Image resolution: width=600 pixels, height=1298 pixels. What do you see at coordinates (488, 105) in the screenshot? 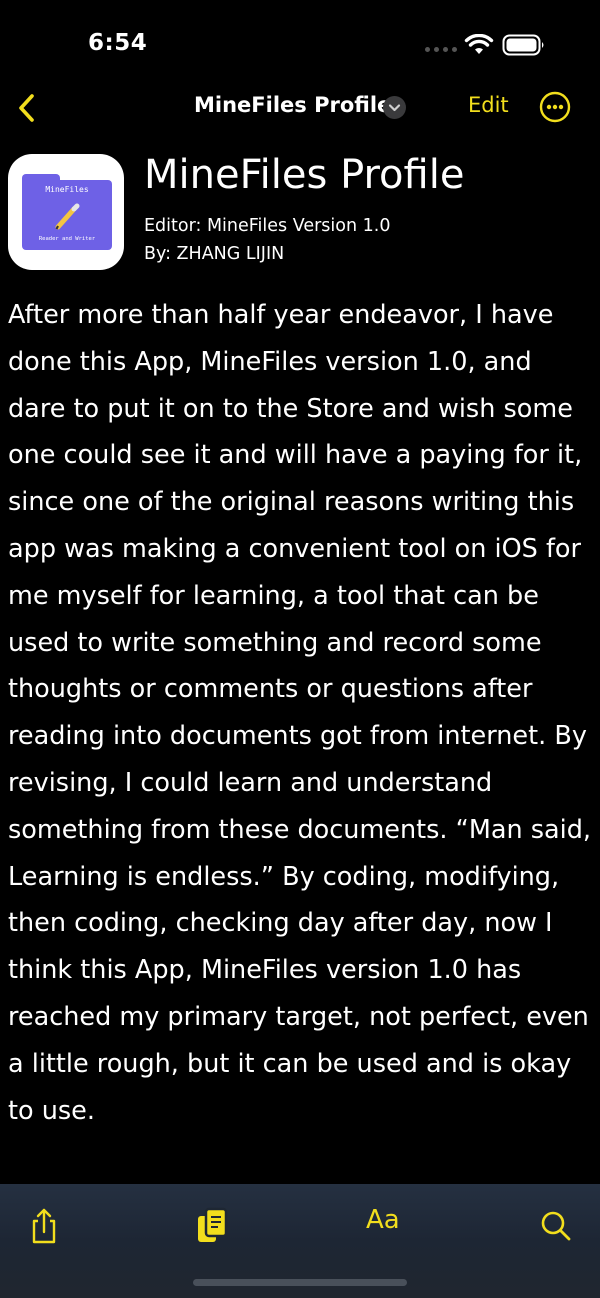
I see `edit-button: Edit` at bounding box center [488, 105].